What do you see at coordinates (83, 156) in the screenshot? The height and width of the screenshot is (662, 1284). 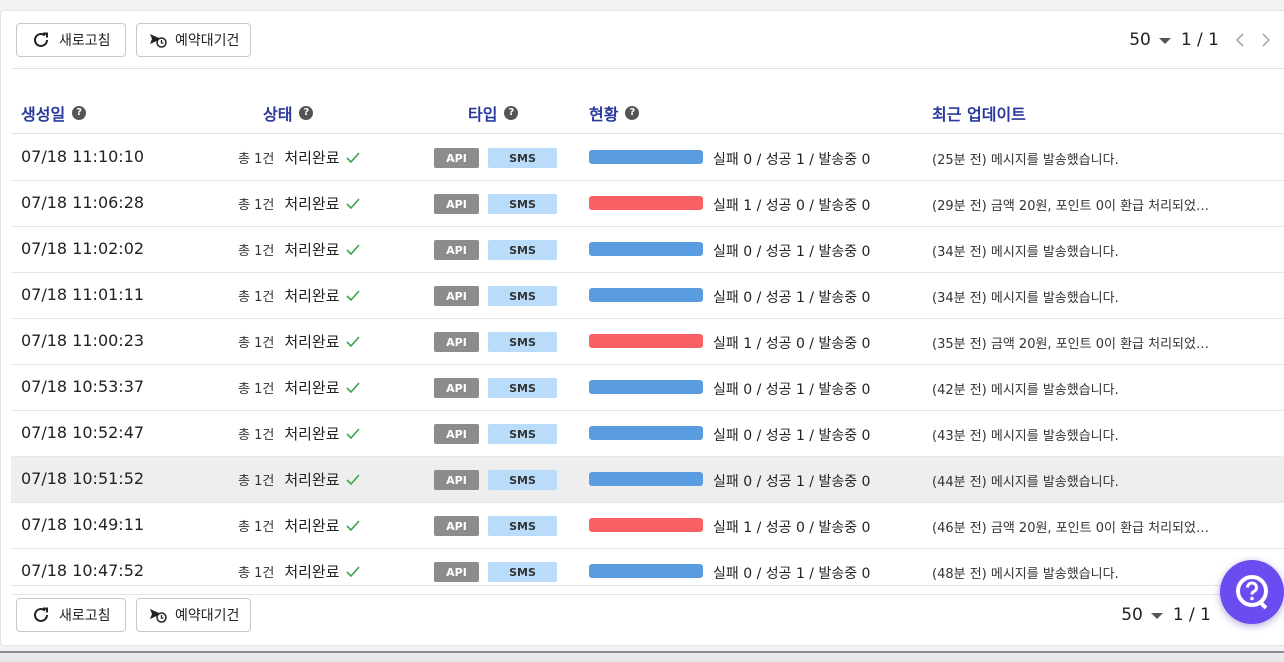 I see `created-date: 07/18 11:10:10` at bounding box center [83, 156].